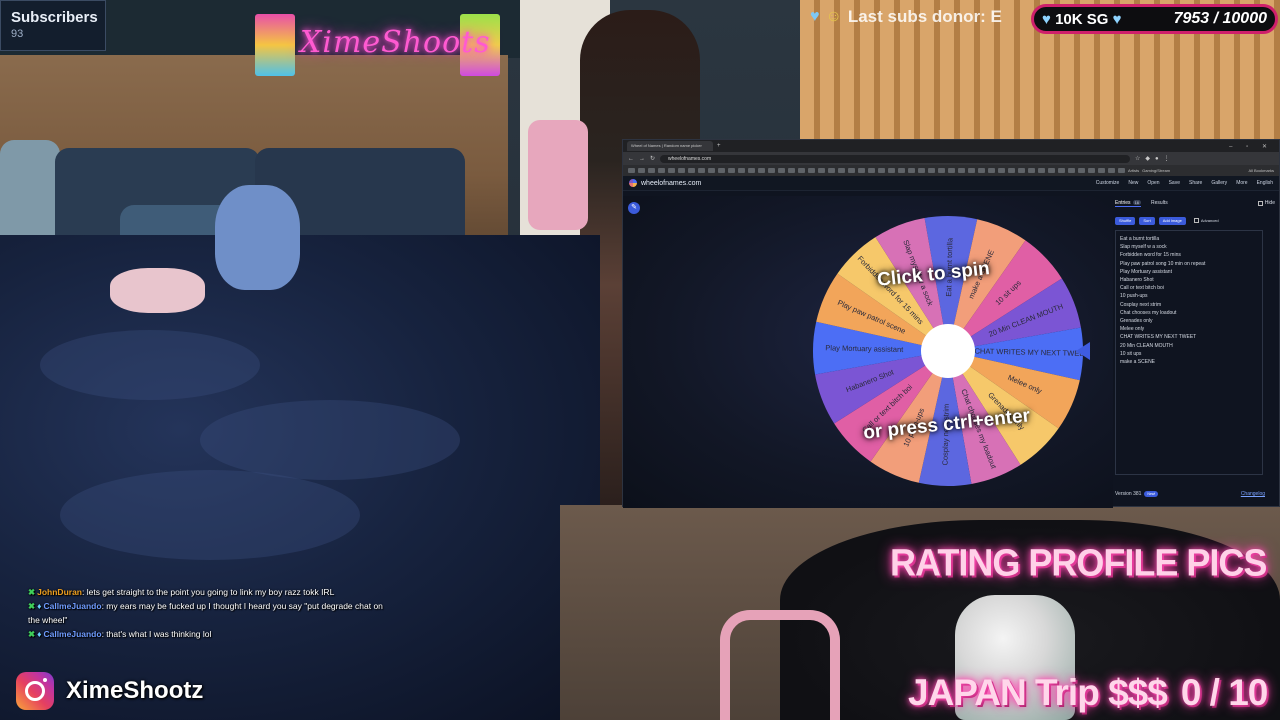 The height and width of the screenshot is (720, 1280). I want to click on sort-button: Sort, so click(1147, 220).